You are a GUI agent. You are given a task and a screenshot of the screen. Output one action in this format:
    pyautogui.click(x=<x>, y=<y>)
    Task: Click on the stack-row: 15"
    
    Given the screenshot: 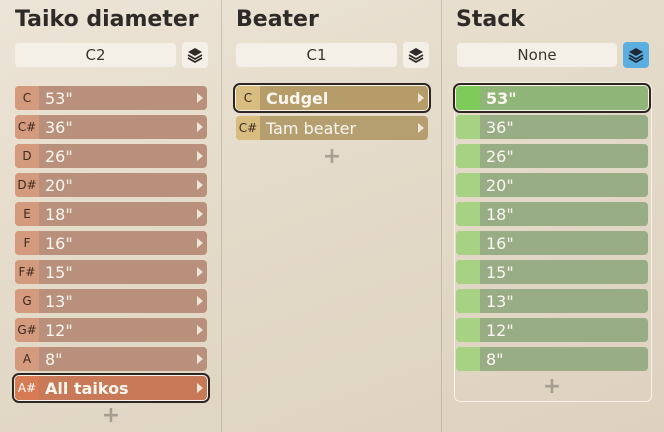 What is the action you would take?
    pyautogui.click(x=552, y=272)
    